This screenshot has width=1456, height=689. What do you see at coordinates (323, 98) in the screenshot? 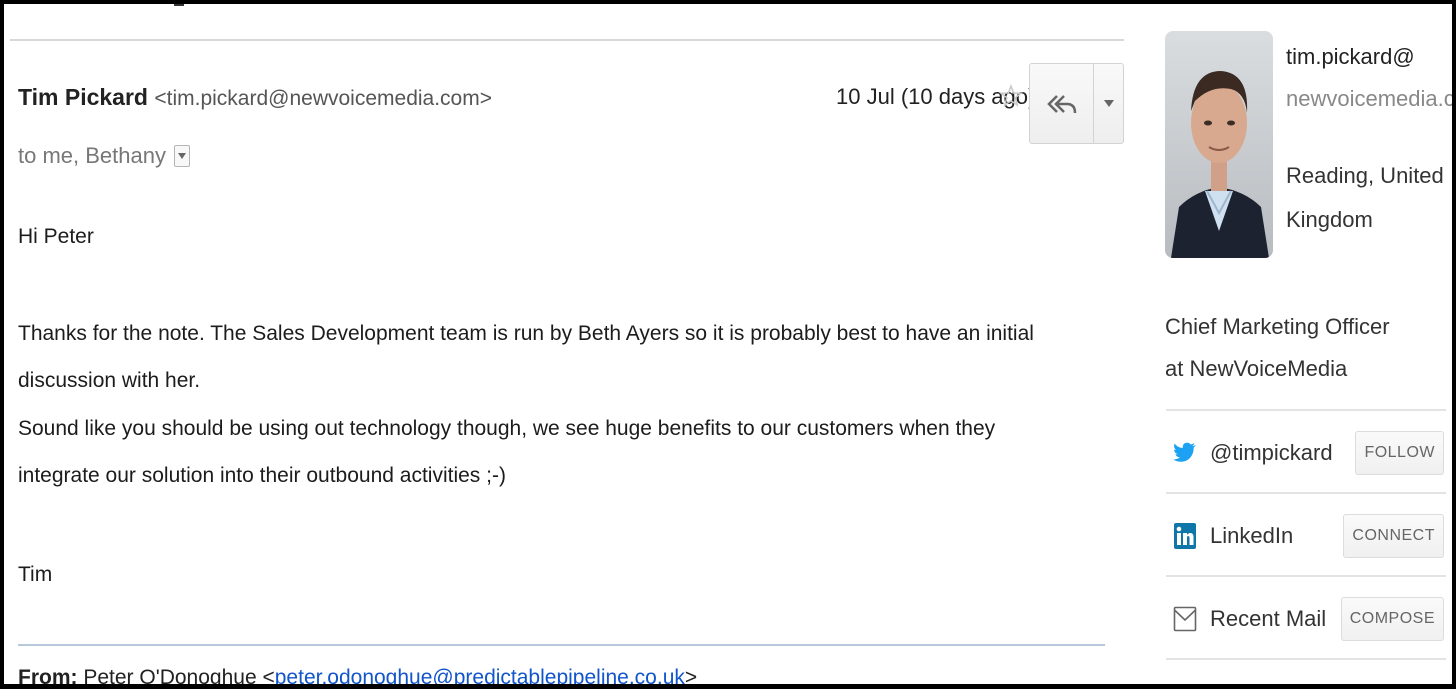
I see `sender-email: <tim.pickard@newvoicemedia.com>` at bounding box center [323, 98].